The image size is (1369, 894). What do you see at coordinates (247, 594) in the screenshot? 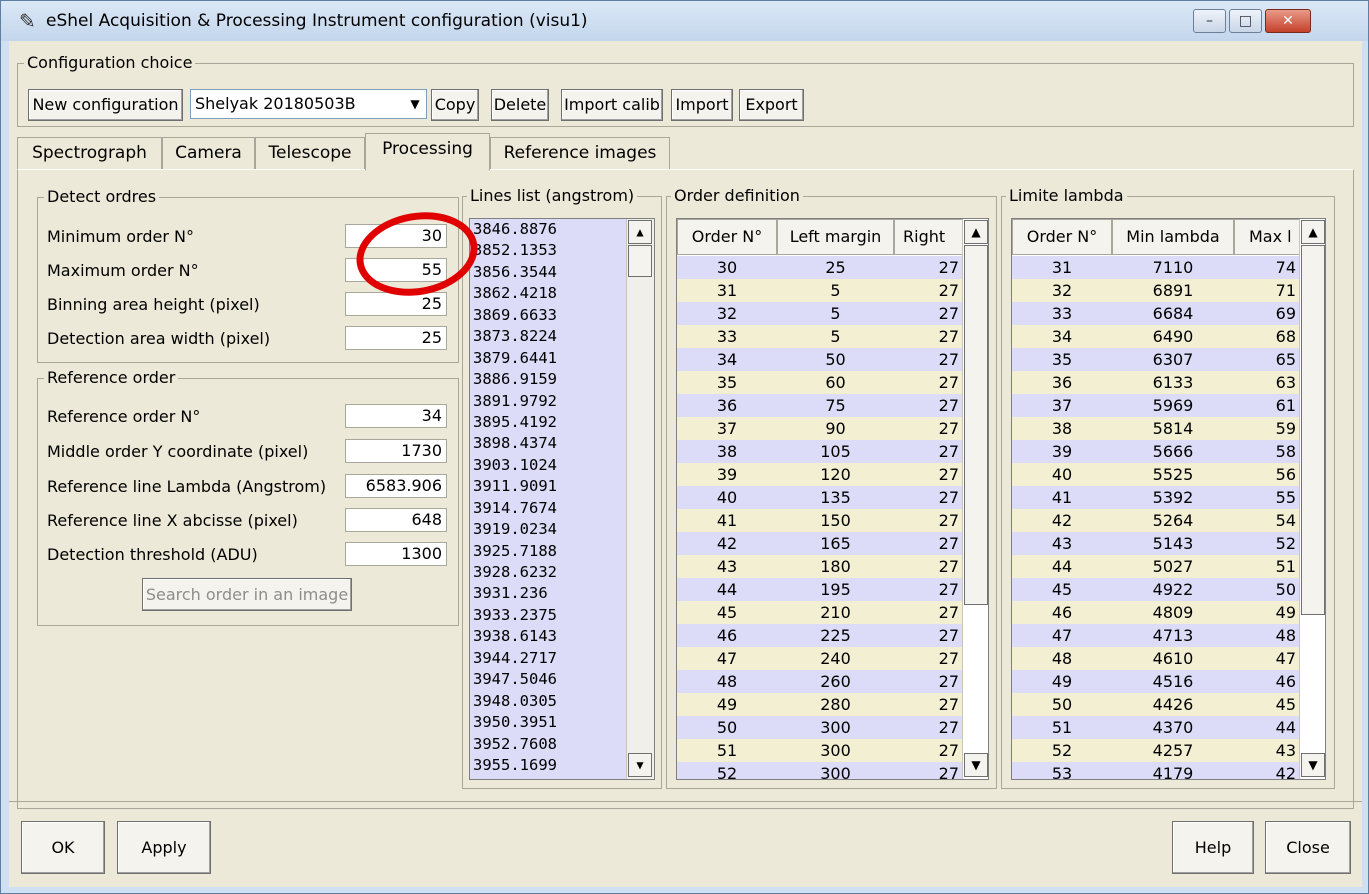
I see `search-order-button: Search order in an image` at bounding box center [247, 594].